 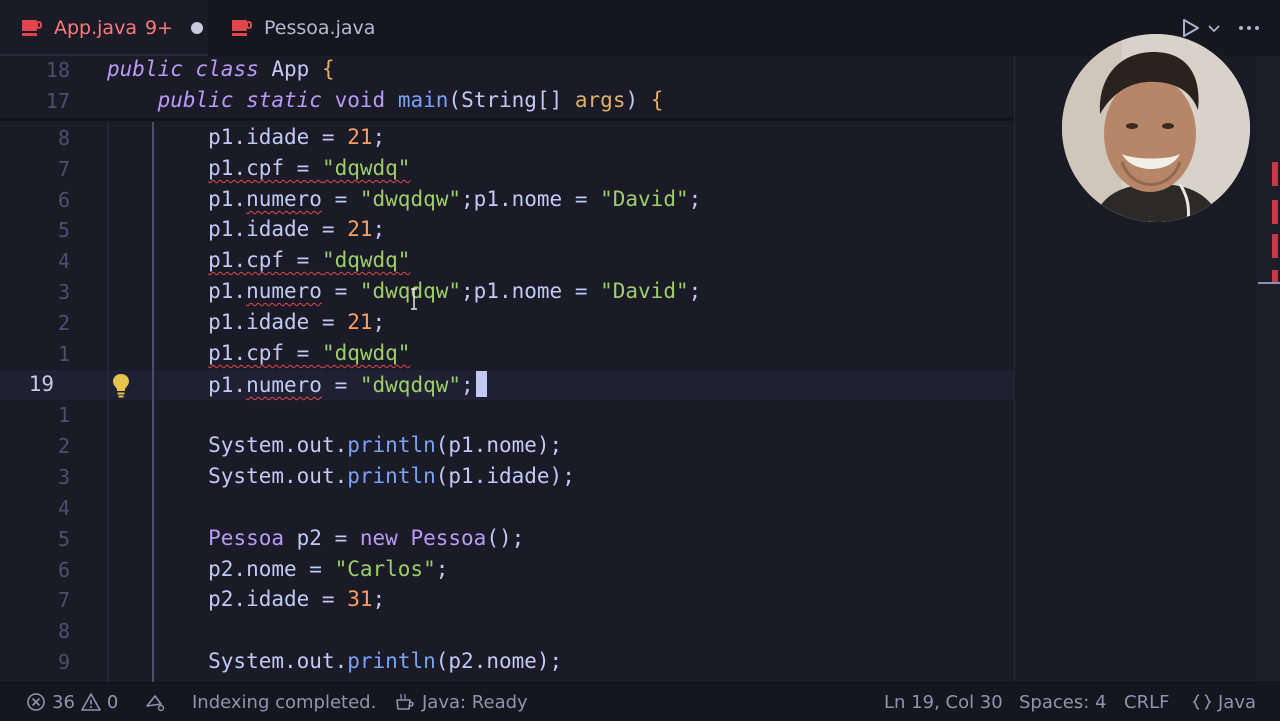 What do you see at coordinates (1014, 369) in the screenshot?
I see `editor-ruler` at bounding box center [1014, 369].